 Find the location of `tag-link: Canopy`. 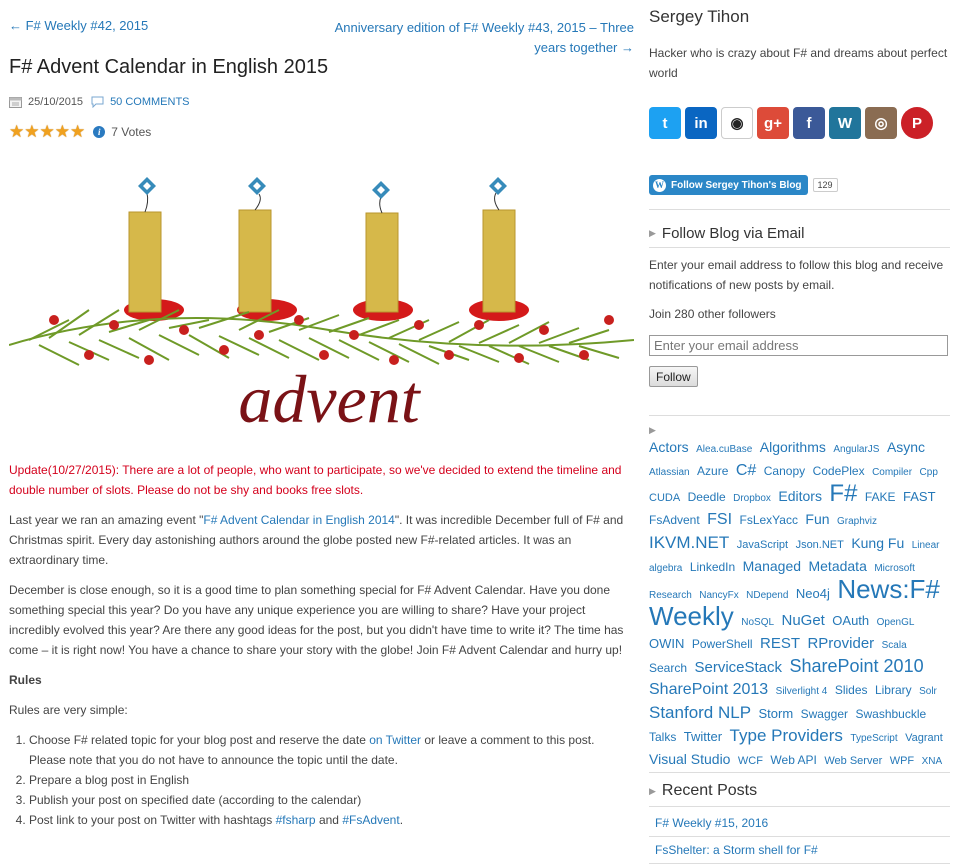

tag-link: Canopy is located at coordinates (784, 471).